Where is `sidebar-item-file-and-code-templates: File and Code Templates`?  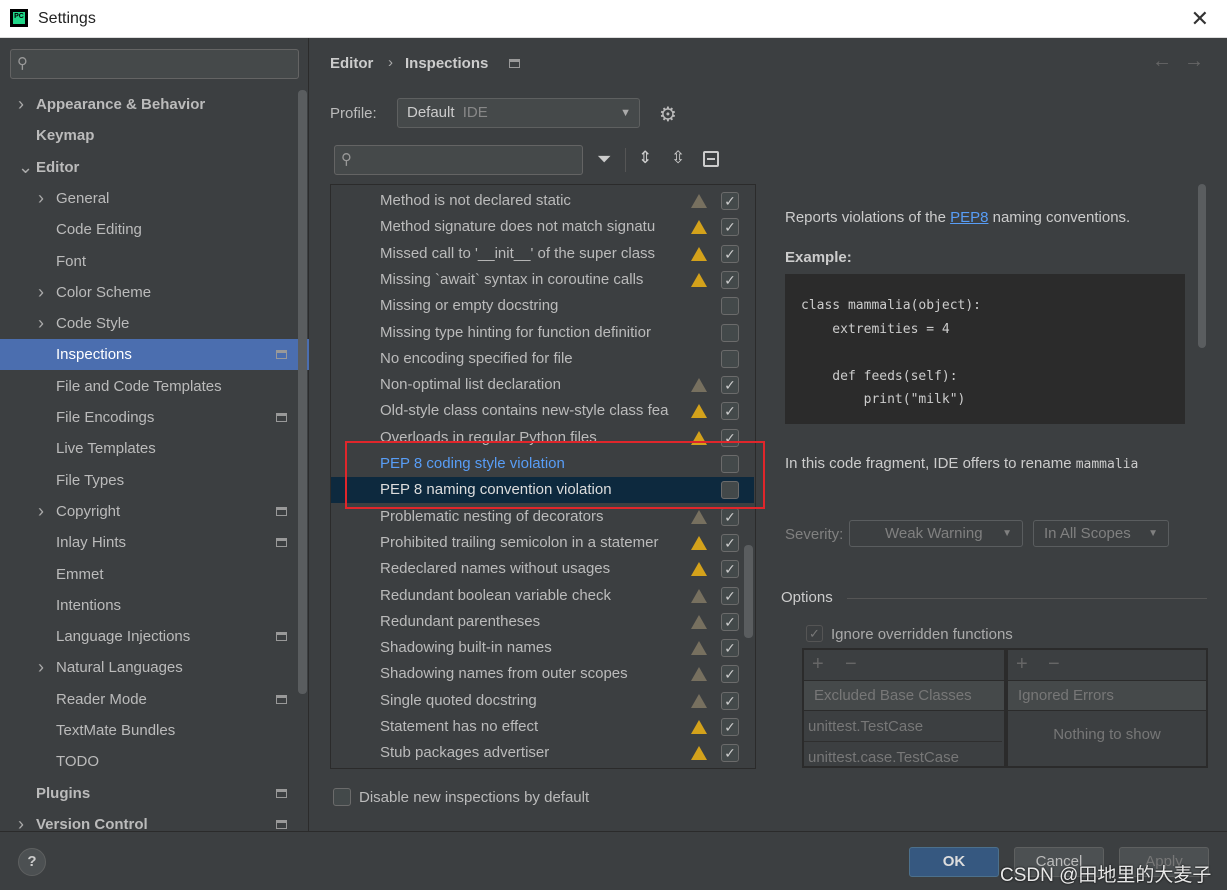
sidebar-item-file-and-code-templates: File and Code Templates is located at coordinates (148, 386).